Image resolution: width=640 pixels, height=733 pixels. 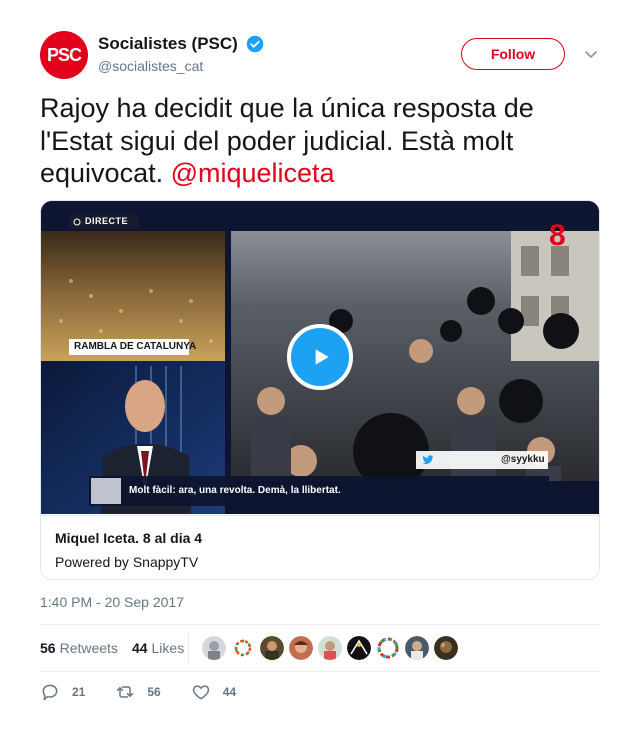 I want to click on play-button, so click(x=320, y=357).